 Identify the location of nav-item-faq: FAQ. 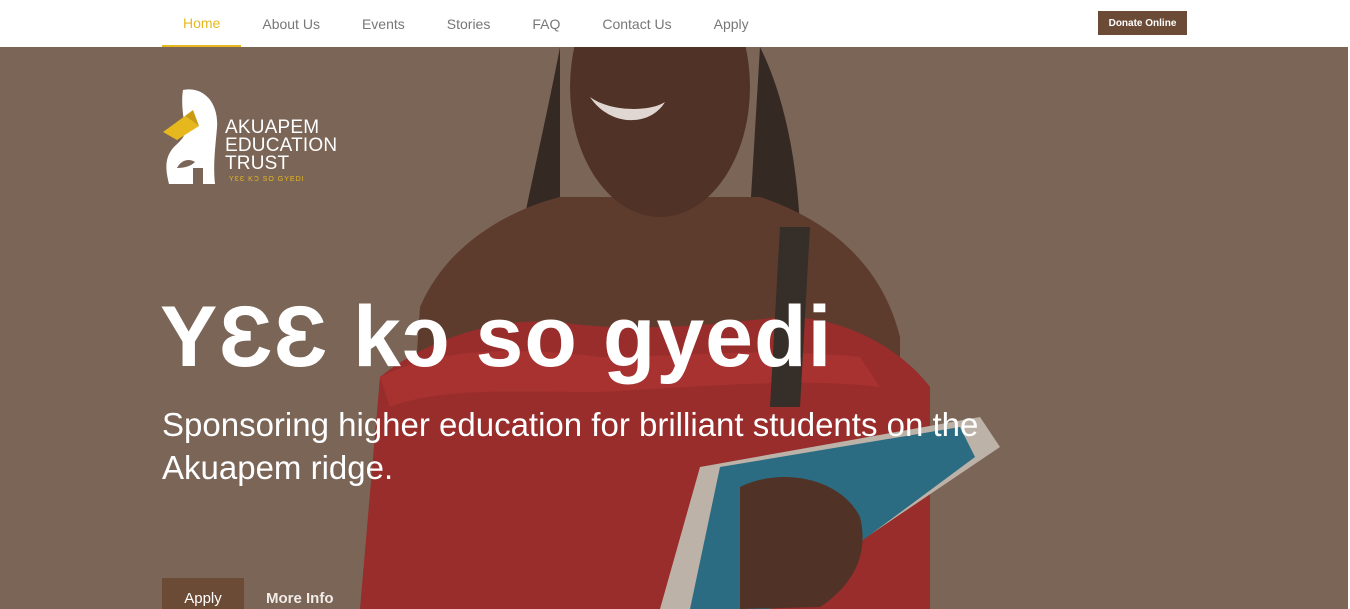
(546, 23).